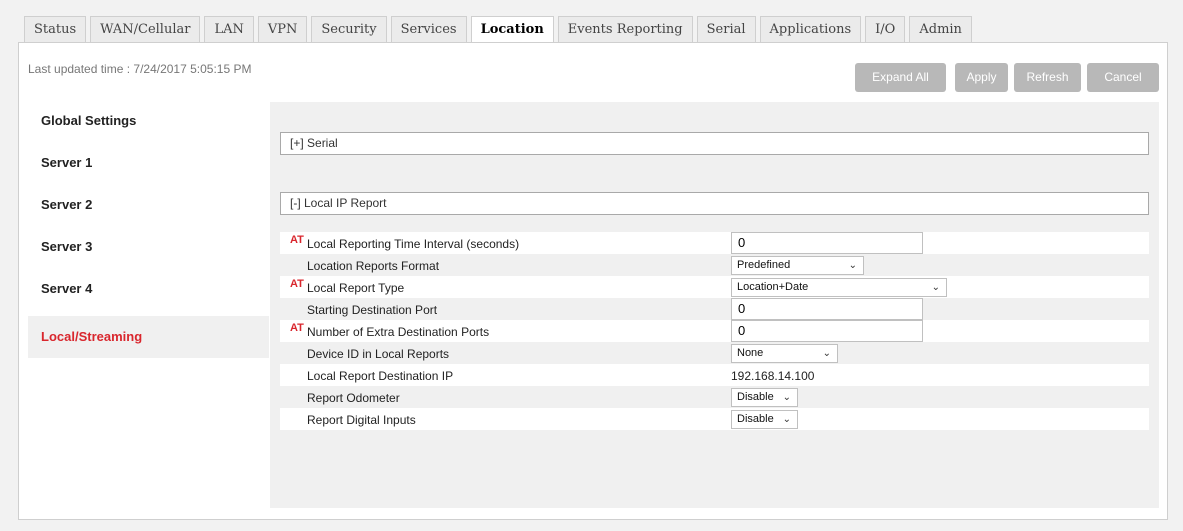 The height and width of the screenshot is (531, 1183). What do you see at coordinates (940, 29) in the screenshot?
I see `tab-admin: Admin` at bounding box center [940, 29].